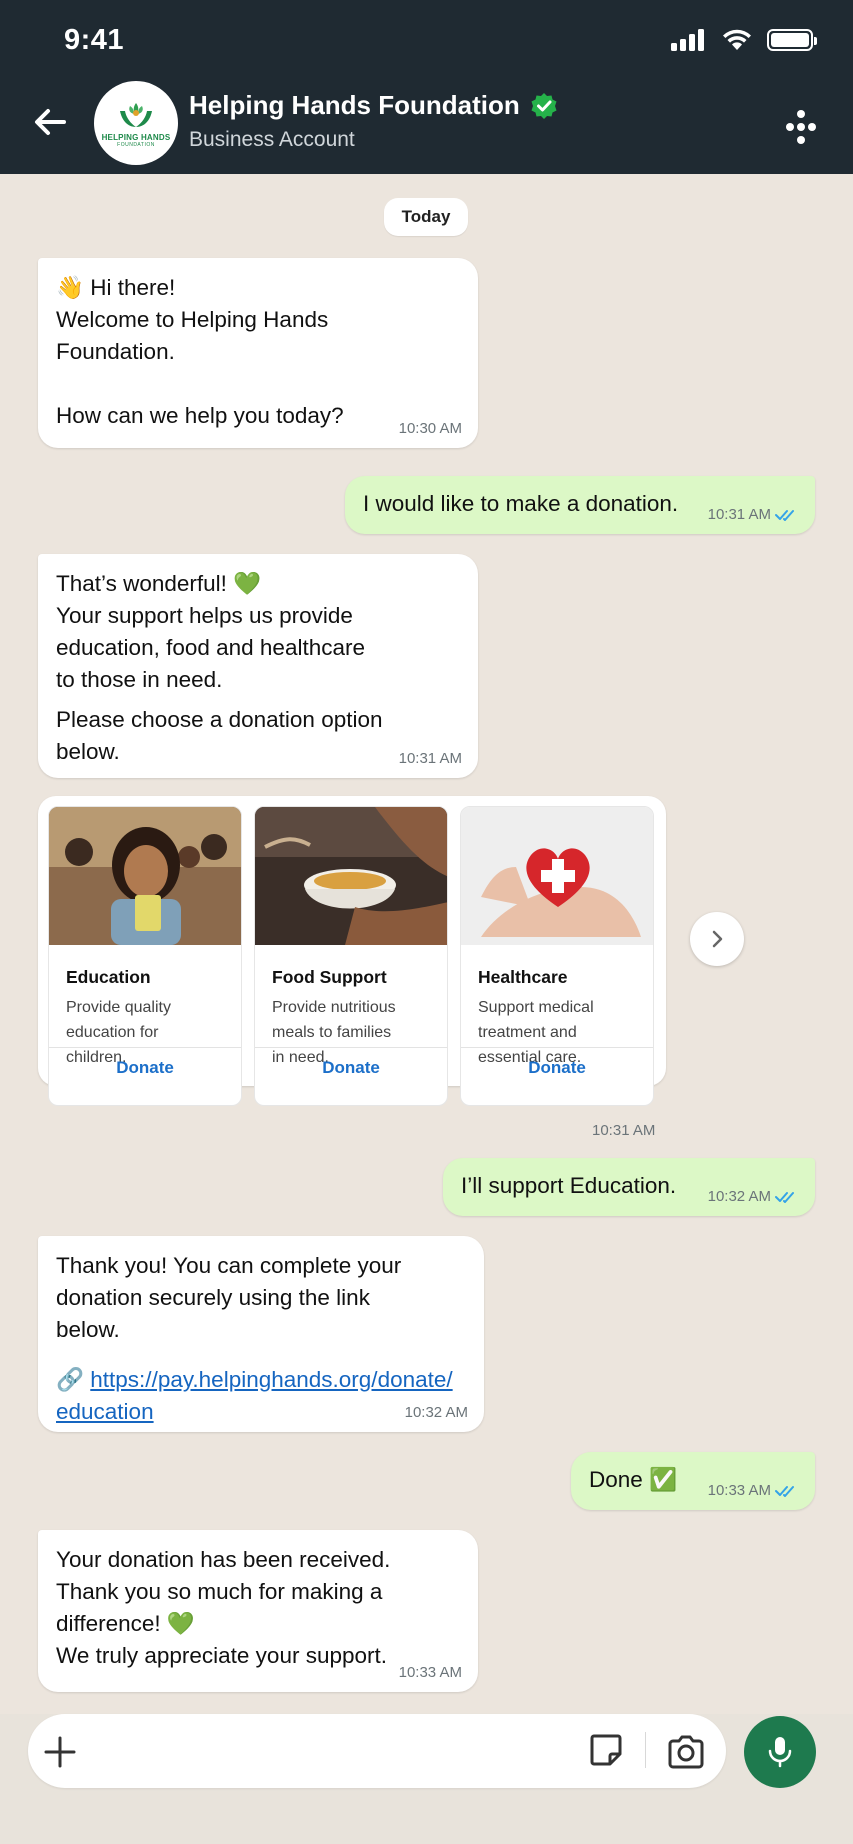 Image resolution: width=853 pixels, height=1844 pixels. I want to click on contact-name: Helping Hands Foundation, so click(373, 105).